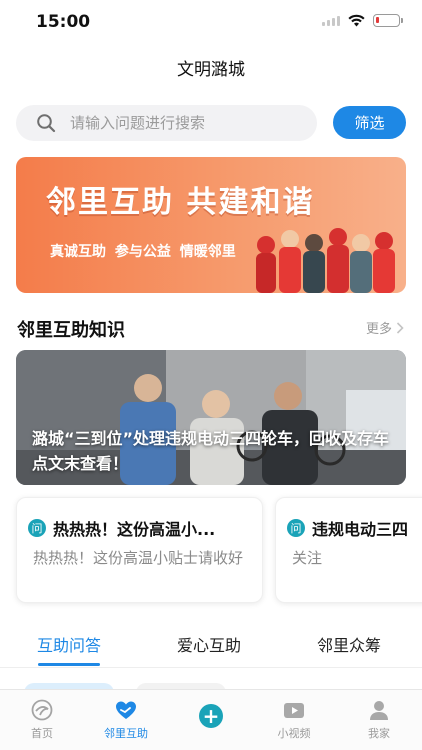 The width and height of the screenshot is (422, 750). Describe the element at coordinates (294, 720) in the screenshot. I see `tabbar-video: 小视频` at that location.